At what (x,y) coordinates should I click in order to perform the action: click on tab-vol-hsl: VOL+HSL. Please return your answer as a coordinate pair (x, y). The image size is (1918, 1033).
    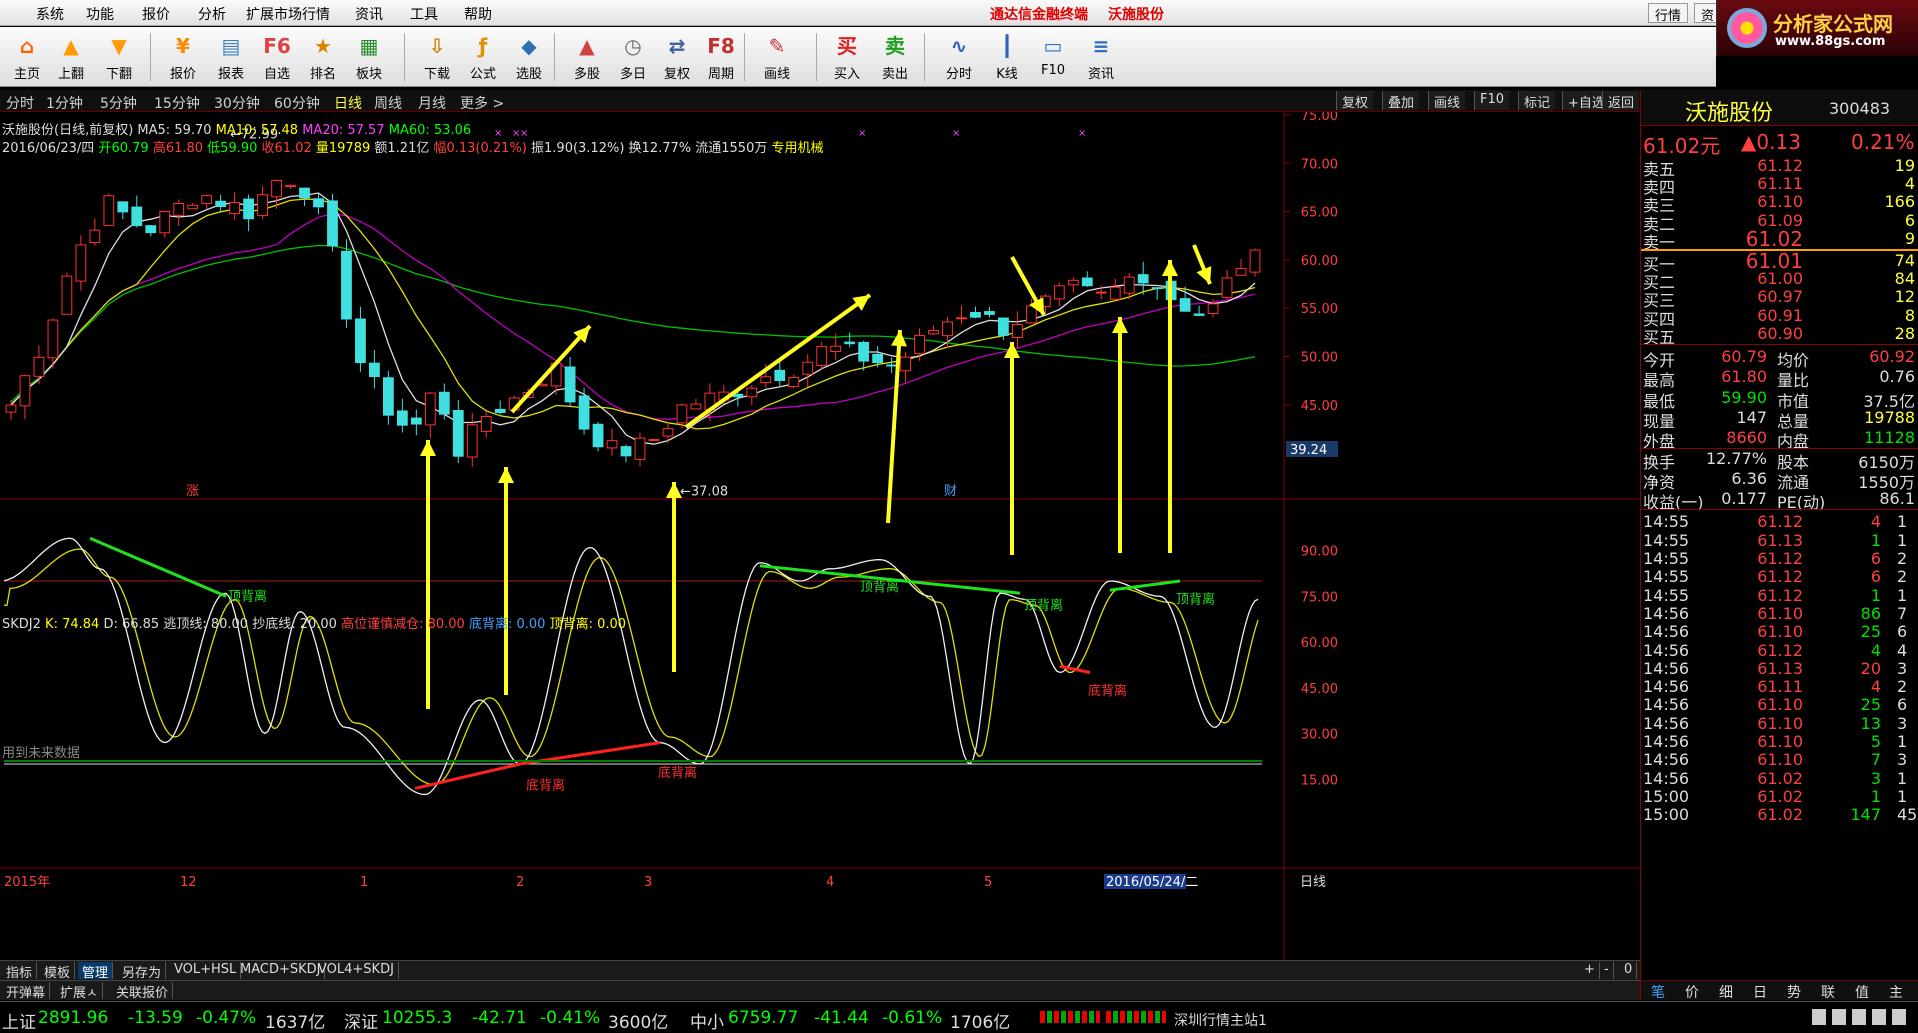
    Looking at the image, I should click on (206, 970).